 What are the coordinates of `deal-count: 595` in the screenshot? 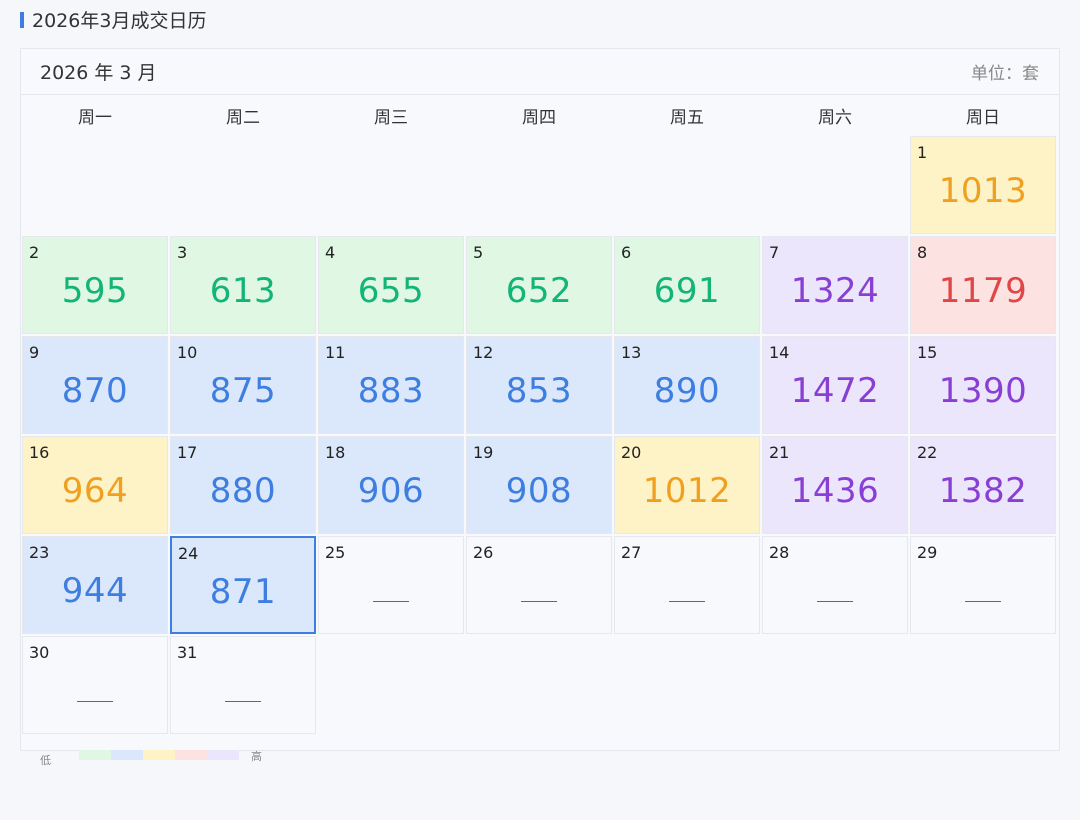 It's located at (95, 291).